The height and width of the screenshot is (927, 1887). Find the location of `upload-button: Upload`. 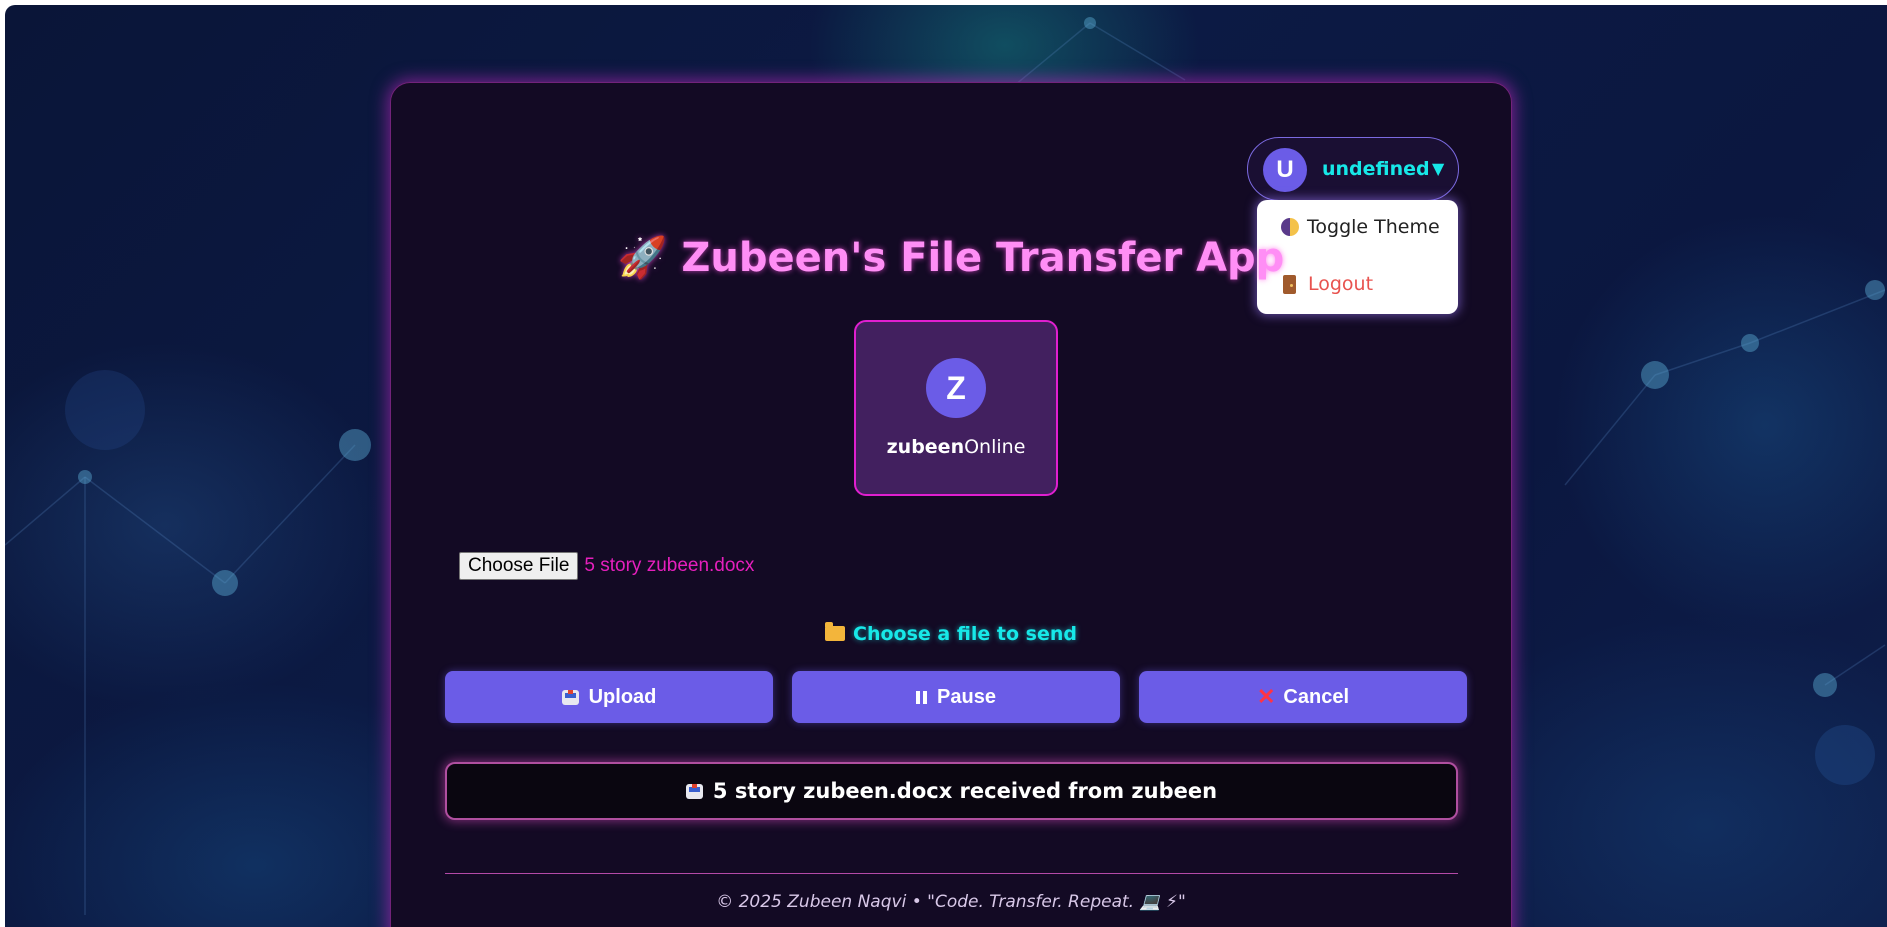

upload-button: Upload is located at coordinates (609, 697).